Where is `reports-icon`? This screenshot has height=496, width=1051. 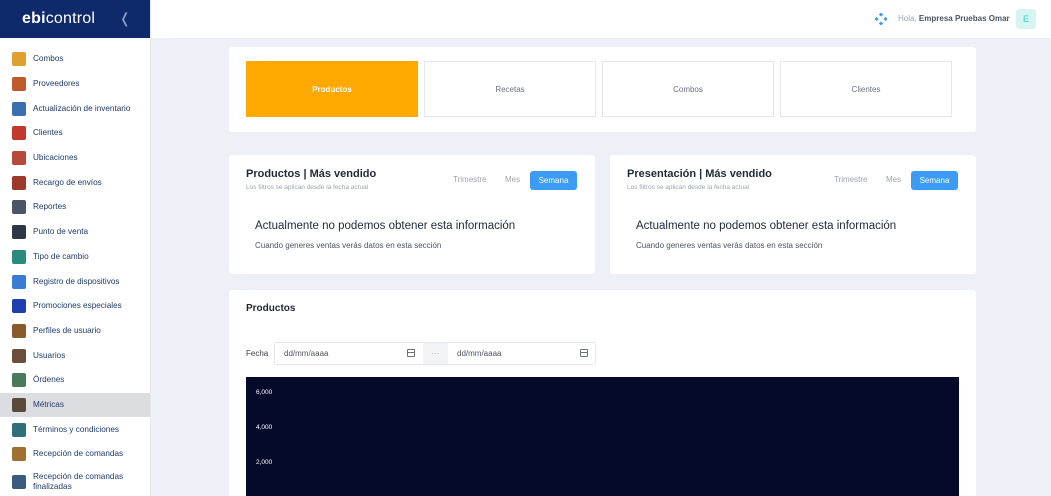 reports-icon is located at coordinates (19, 207).